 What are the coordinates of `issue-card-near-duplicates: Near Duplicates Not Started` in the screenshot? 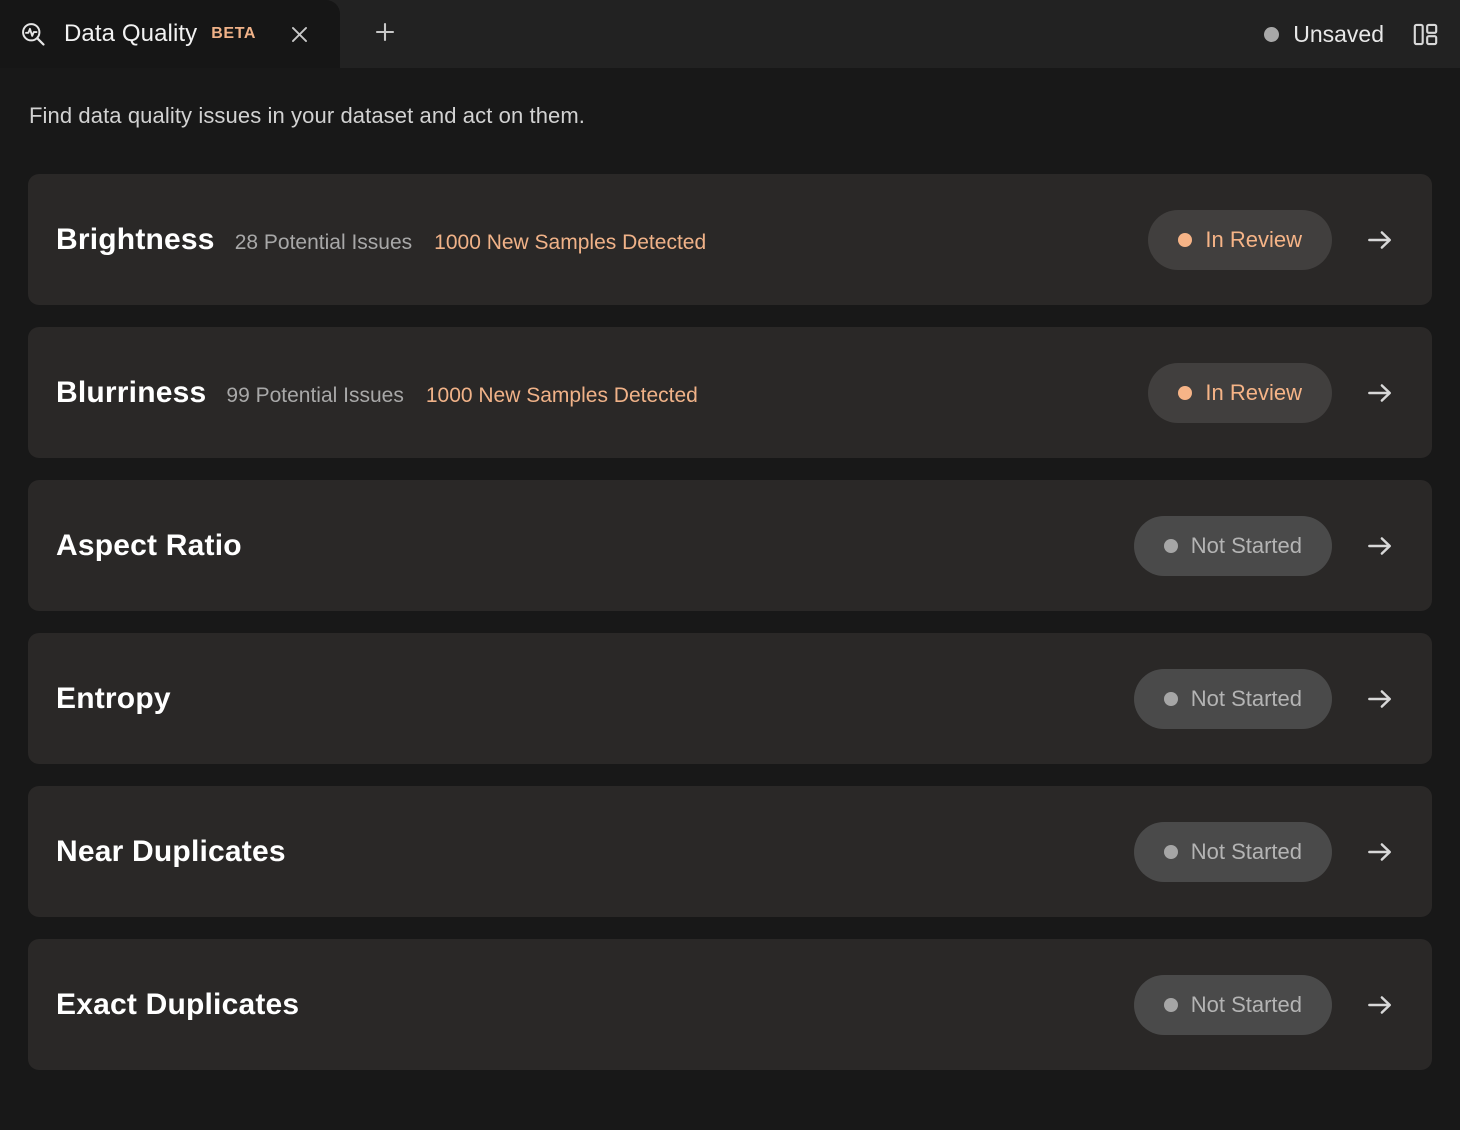 It's located at (730, 851).